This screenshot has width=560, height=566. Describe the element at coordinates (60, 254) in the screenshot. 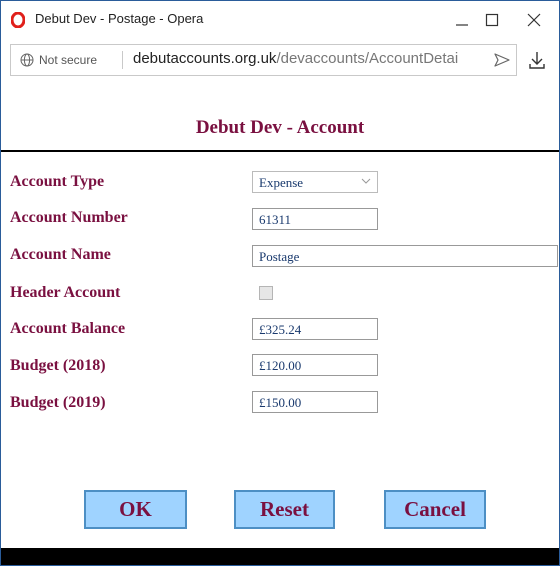

I see `account-name-label: Account Name` at that location.